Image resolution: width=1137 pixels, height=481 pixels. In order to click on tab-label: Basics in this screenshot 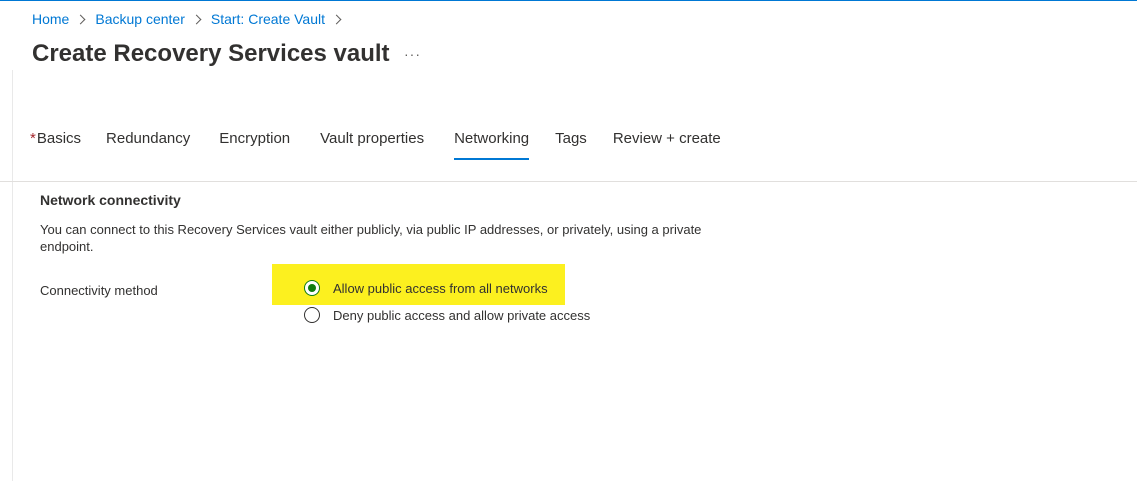, I will do `click(59, 138)`.